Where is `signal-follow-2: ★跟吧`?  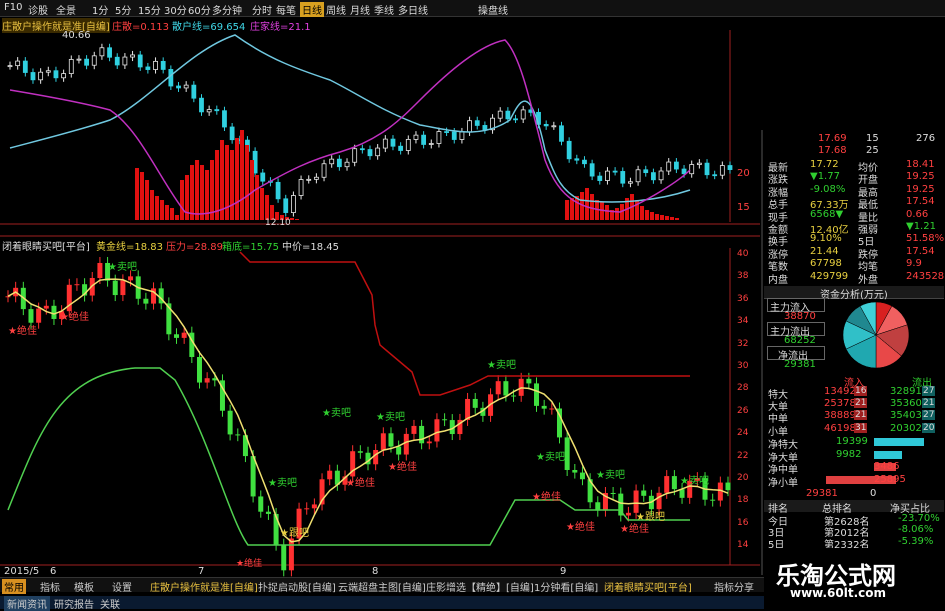
signal-follow-2: ★跟吧 is located at coordinates (650, 517).